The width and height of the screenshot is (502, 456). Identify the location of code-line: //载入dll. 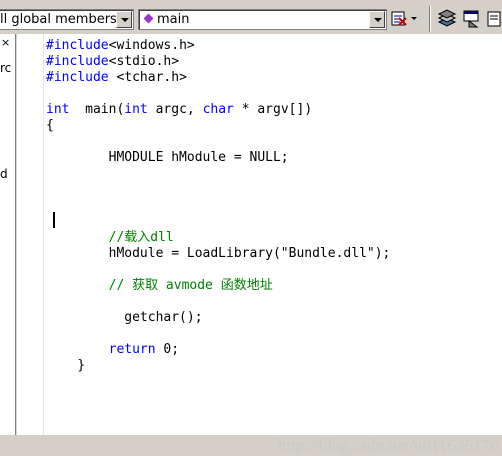
(110, 238).